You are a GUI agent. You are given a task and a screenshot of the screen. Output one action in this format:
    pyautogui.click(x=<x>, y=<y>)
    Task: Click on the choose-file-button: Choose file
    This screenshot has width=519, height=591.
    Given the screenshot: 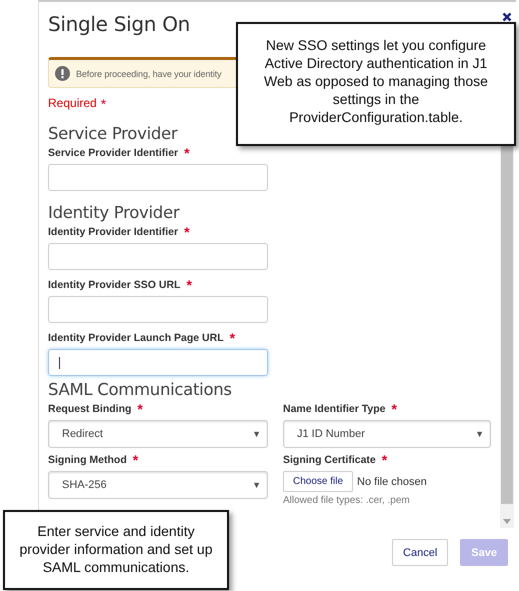 What is the action you would take?
    pyautogui.click(x=318, y=481)
    